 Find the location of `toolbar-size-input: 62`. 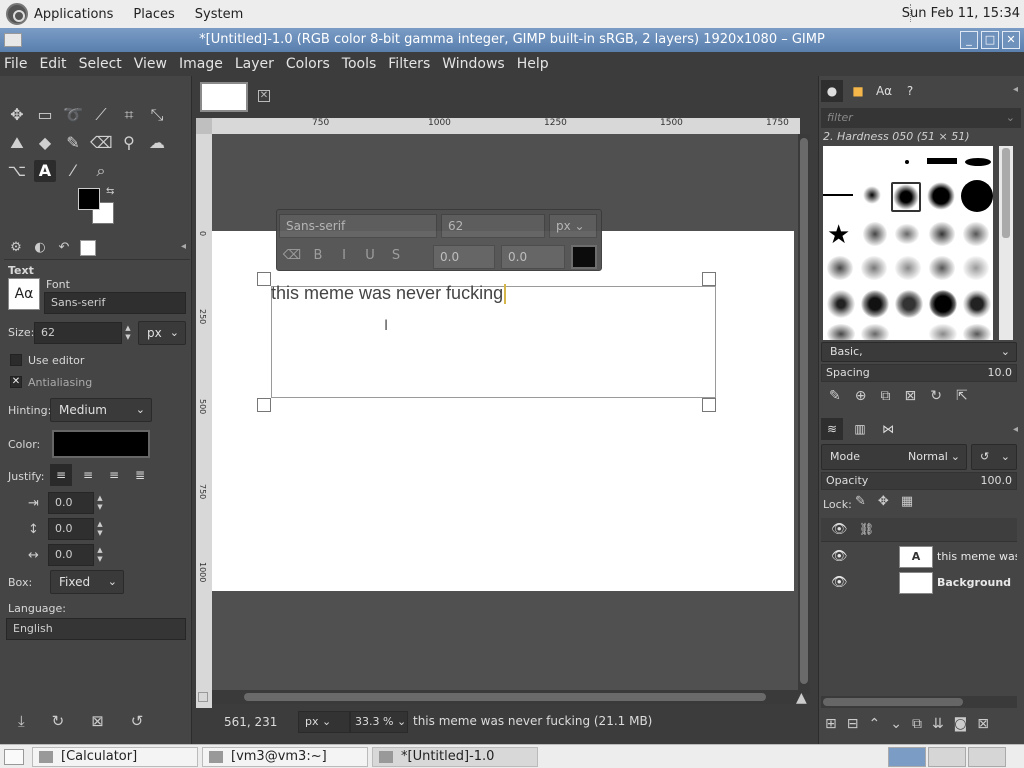

toolbar-size-input: 62 is located at coordinates (493, 226).